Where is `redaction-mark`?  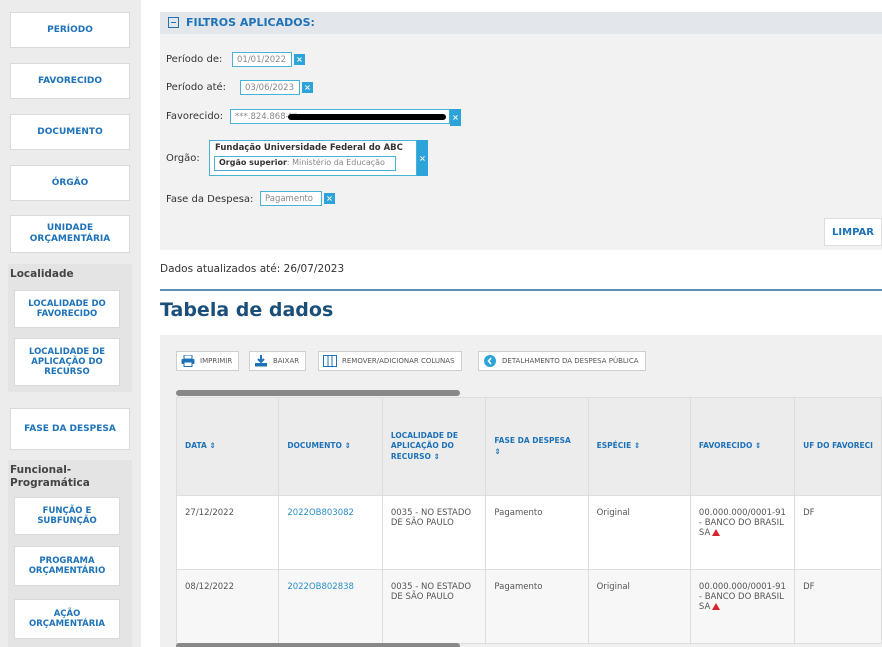 redaction-mark is located at coordinates (367, 117).